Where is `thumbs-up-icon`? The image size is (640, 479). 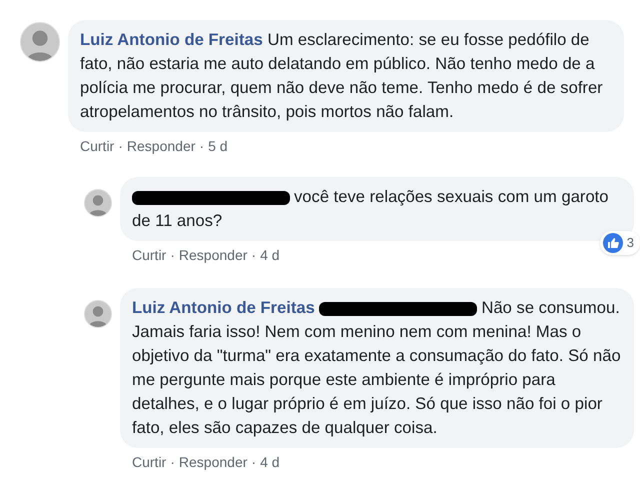 thumbs-up-icon is located at coordinates (612, 243).